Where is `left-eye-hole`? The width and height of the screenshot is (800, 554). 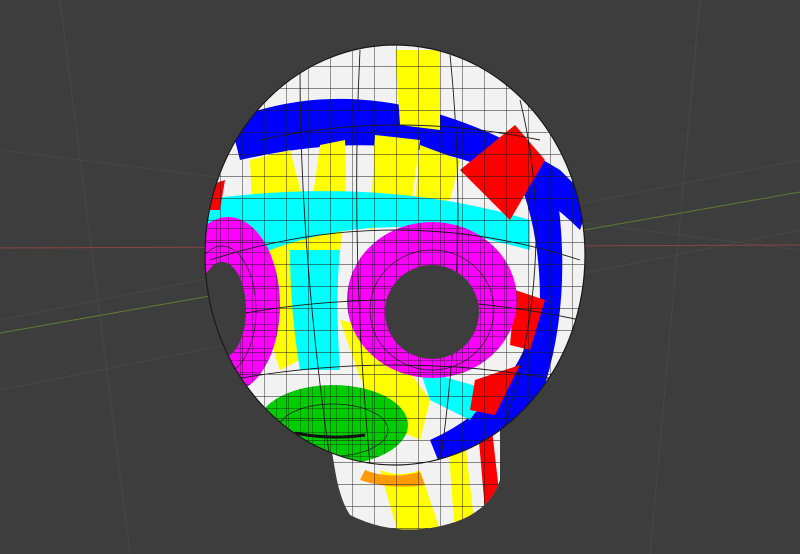
left-eye-hole is located at coordinates (225, 310).